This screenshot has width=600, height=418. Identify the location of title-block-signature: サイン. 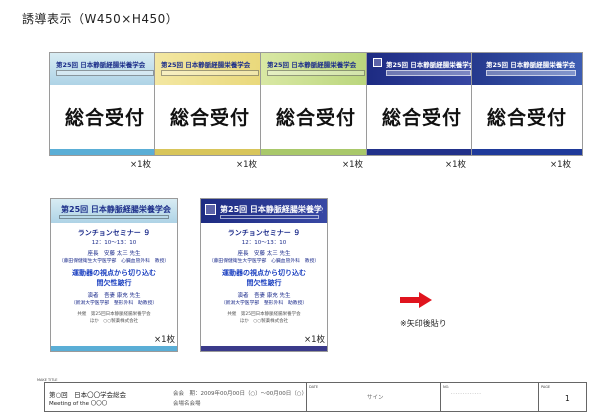
(375, 398).